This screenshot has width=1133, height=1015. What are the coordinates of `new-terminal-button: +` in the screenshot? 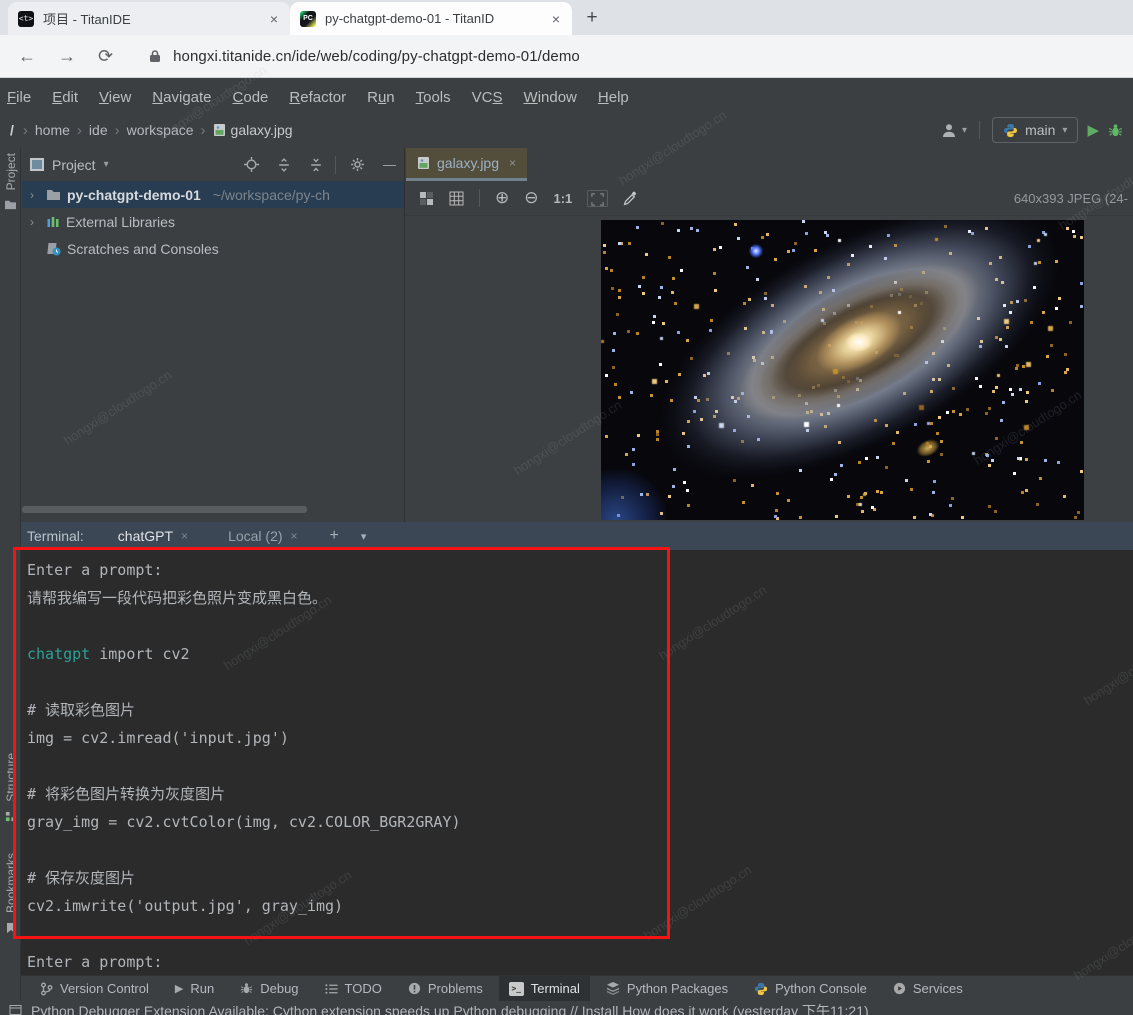 It's located at (334, 536).